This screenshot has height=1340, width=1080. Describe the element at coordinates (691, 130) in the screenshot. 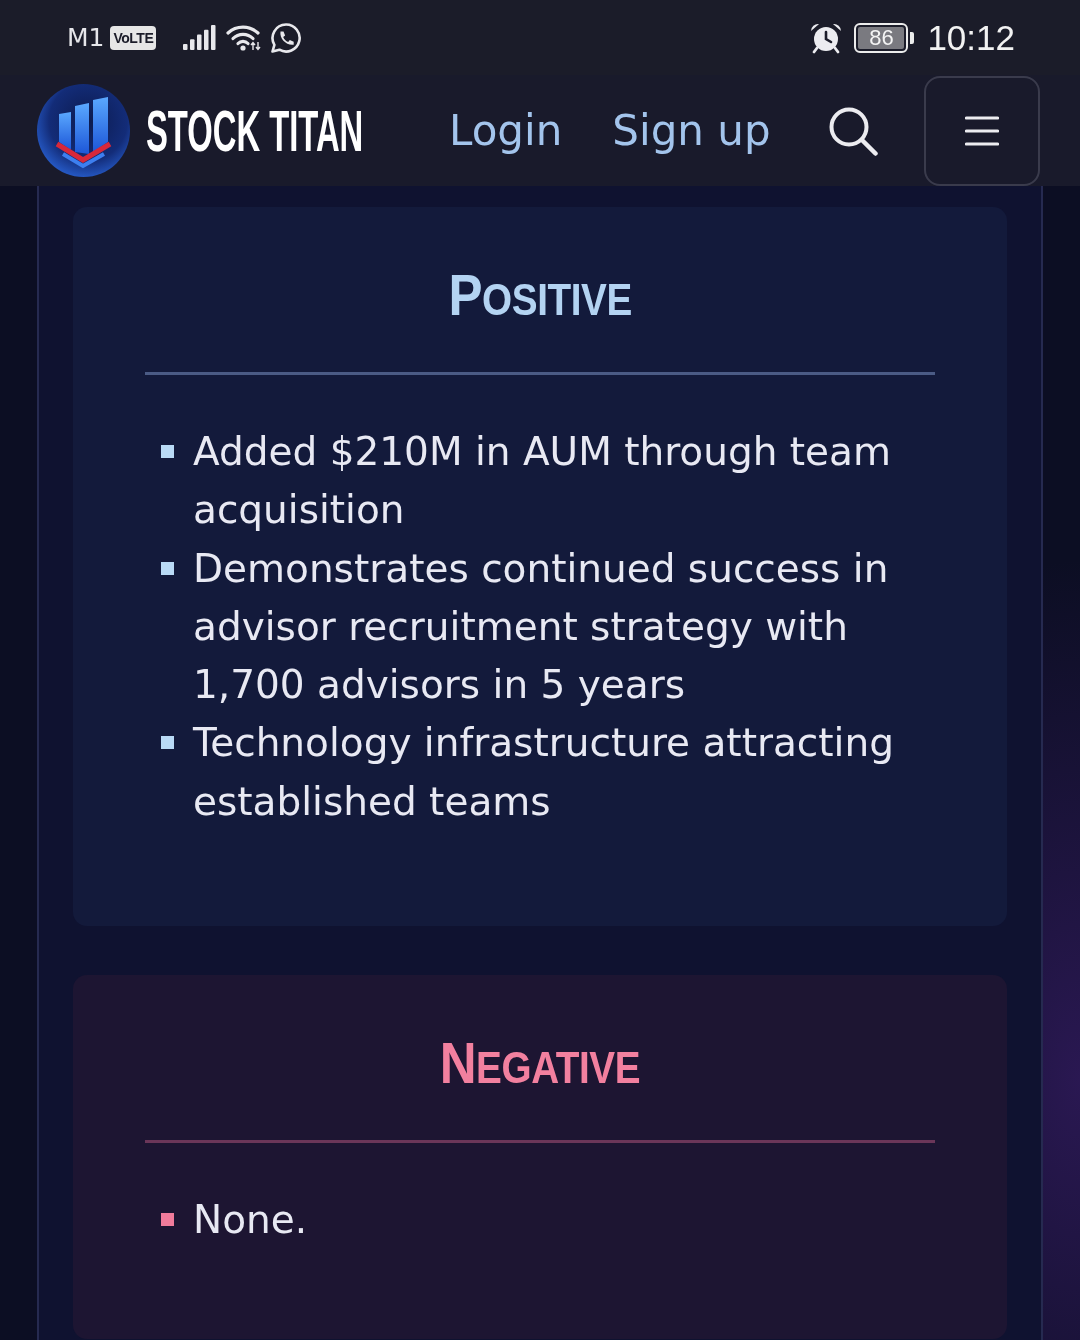

I see `nav-link: Sign up` at that location.